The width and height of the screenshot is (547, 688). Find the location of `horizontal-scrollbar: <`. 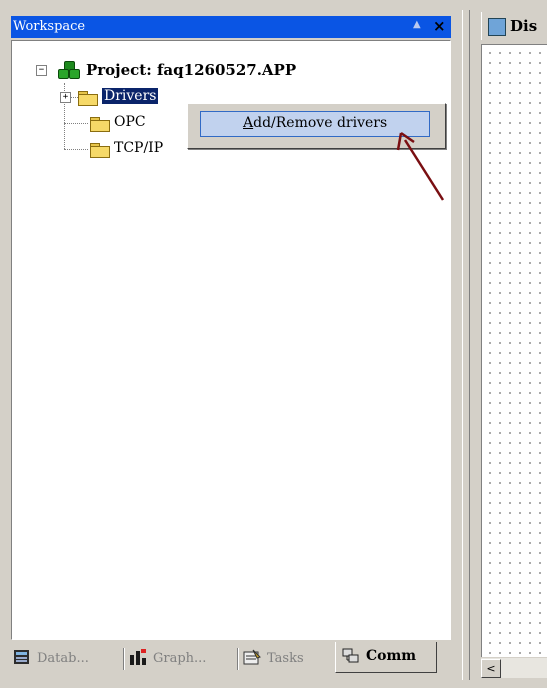

horizontal-scrollbar: < is located at coordinates (514, 668).